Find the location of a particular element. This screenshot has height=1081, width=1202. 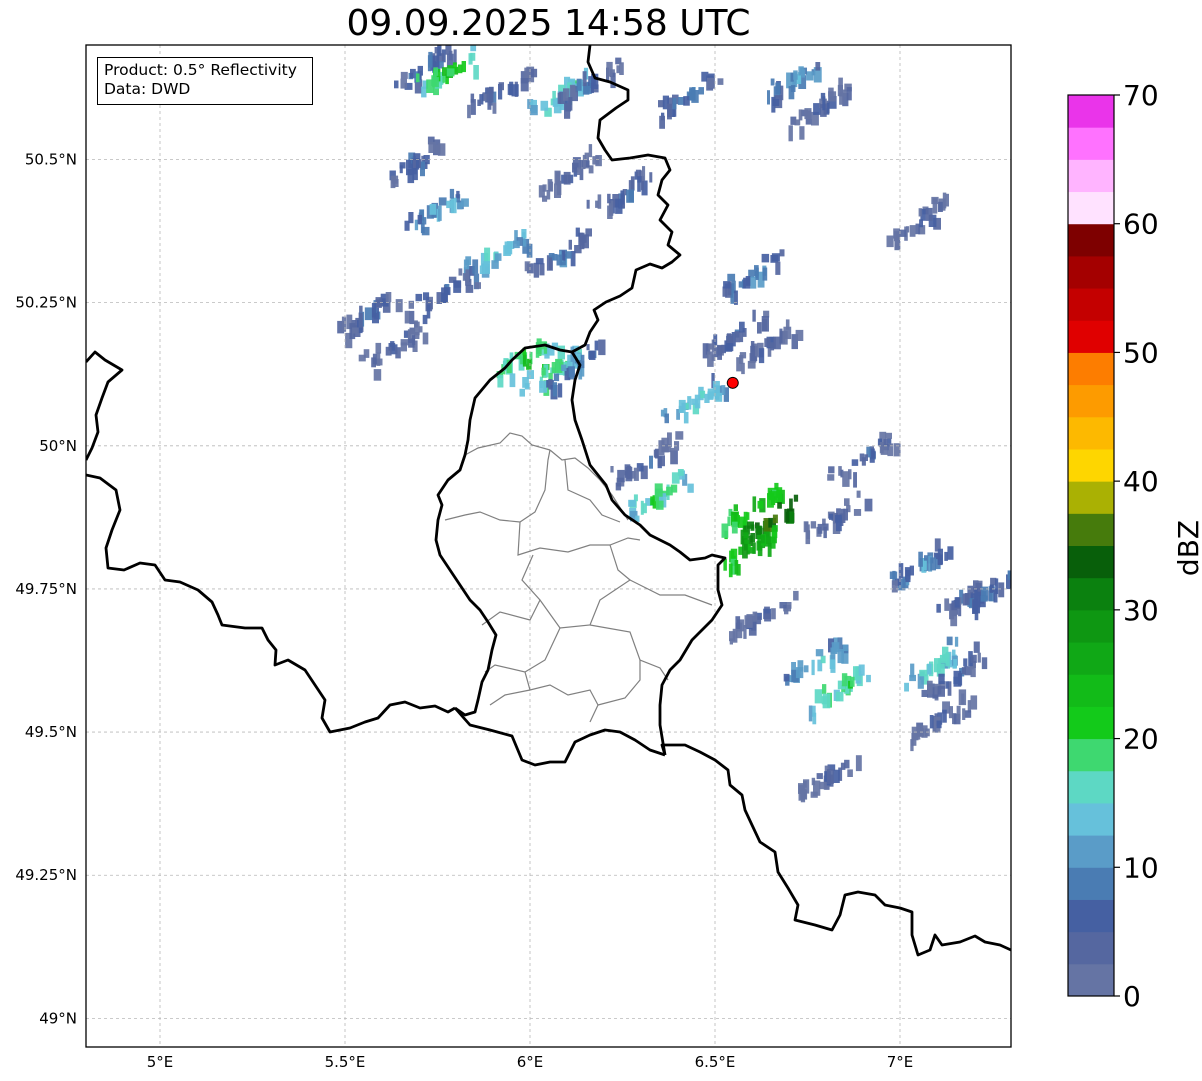

product-label: Product: 0.5° Reflectivity is located at coordinates (200, 70).